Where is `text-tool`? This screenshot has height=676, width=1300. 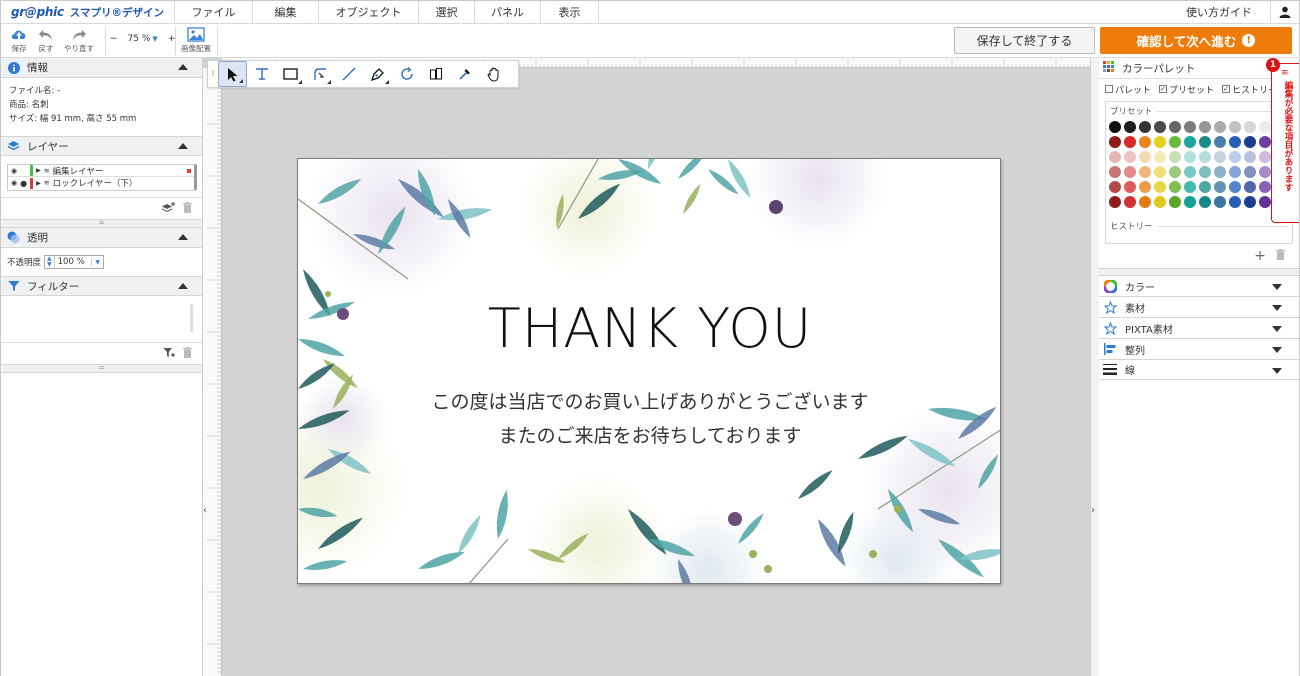 text-tool is located at coordinates (261, 74).